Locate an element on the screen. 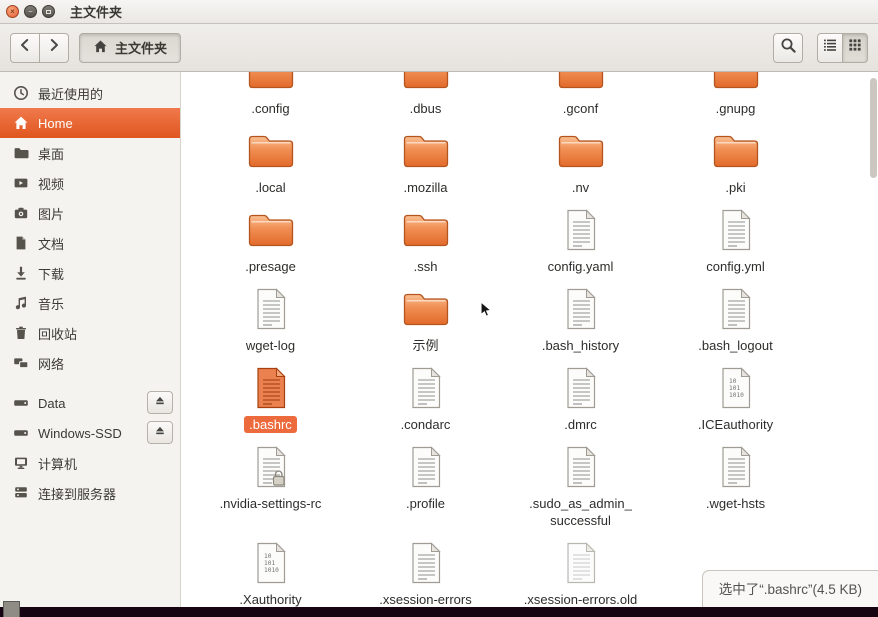 This screenshot has width=878, height=617. file-item: .dbus is located at coordinates (425, 94).